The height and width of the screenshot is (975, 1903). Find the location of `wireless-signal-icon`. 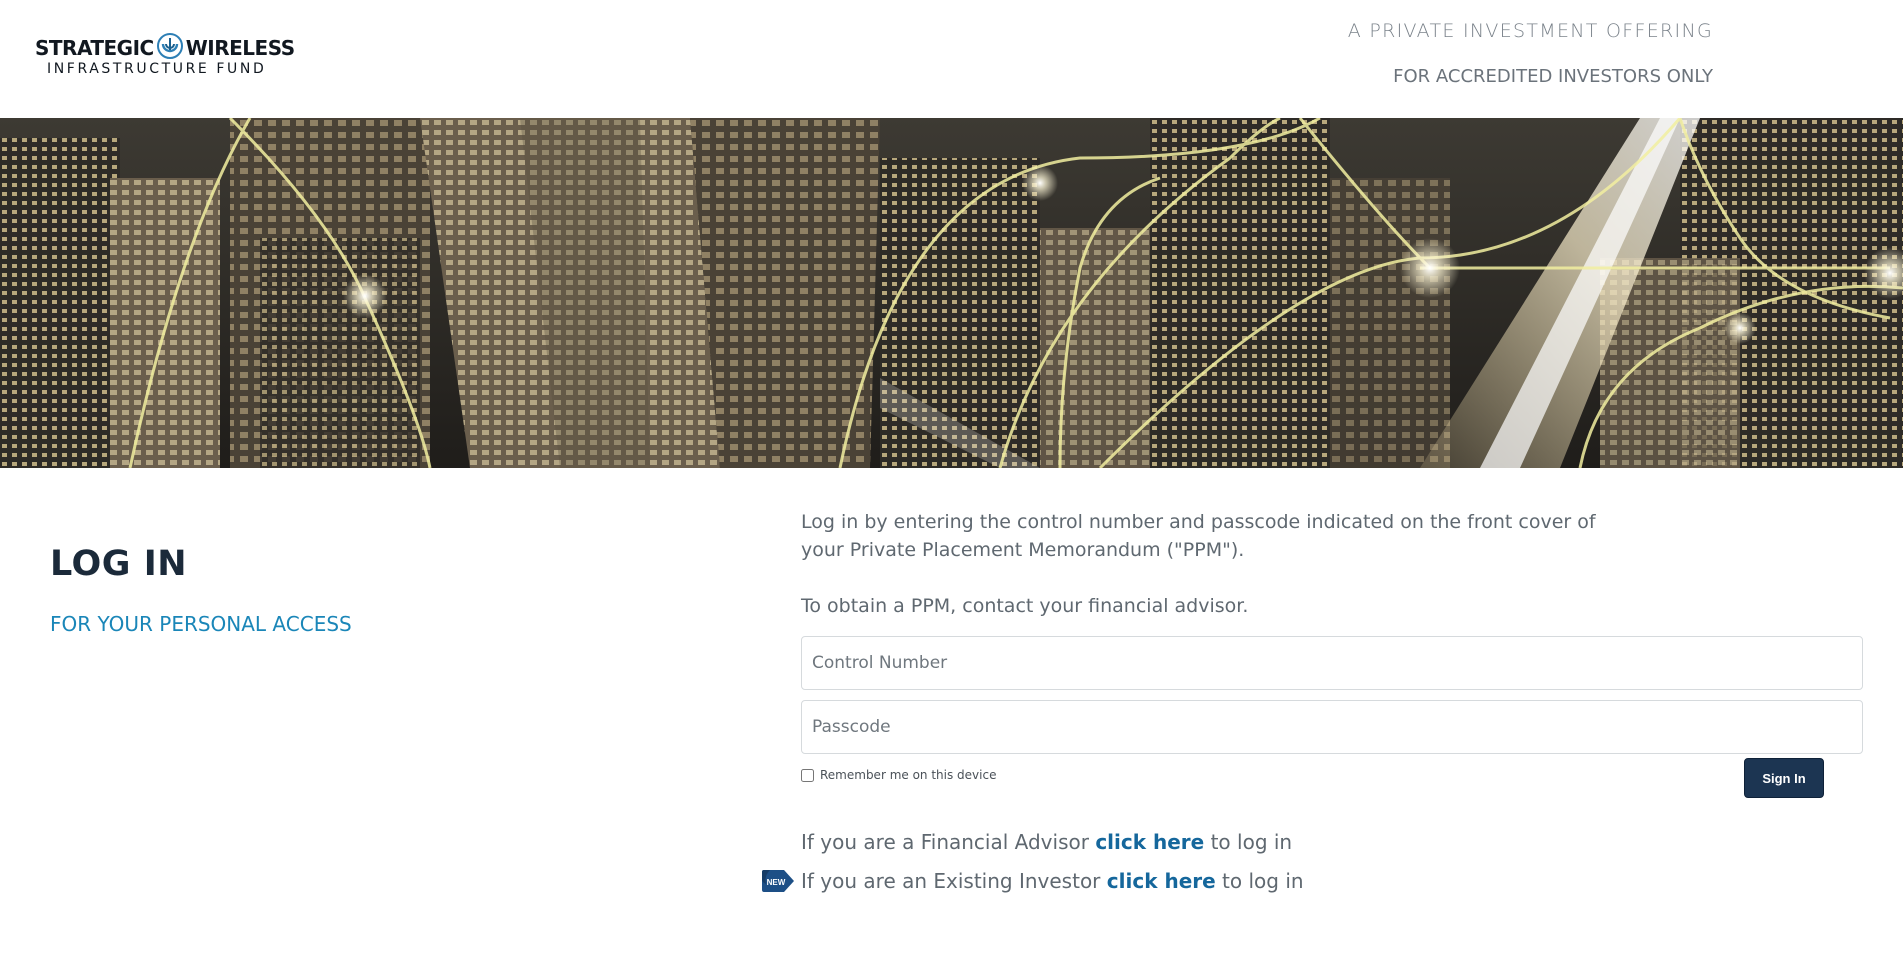

wireless-signal-icon is located at coordinates (169, 46).